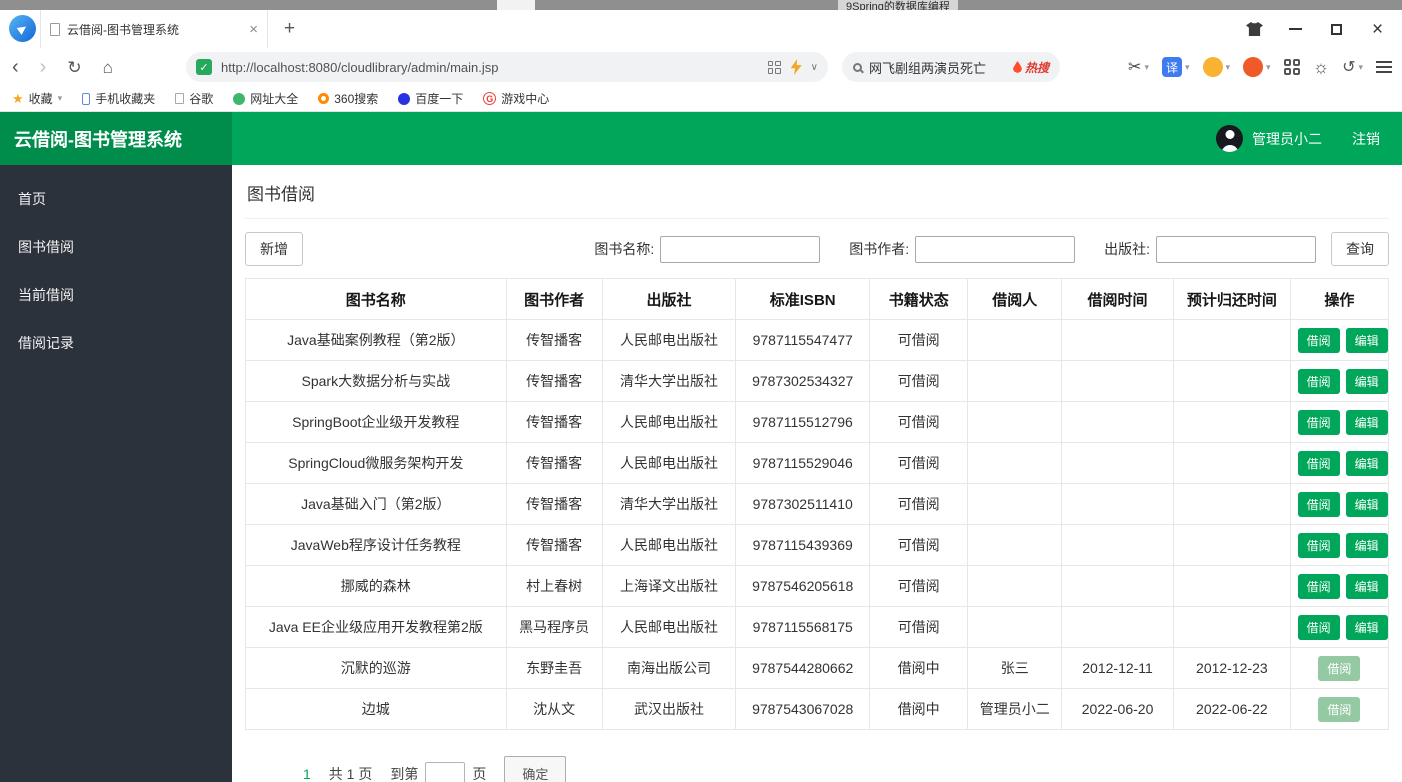  Describe the element at coordinates (796, 67) in the screenshot. I see `speed-mode-icon` at that location.